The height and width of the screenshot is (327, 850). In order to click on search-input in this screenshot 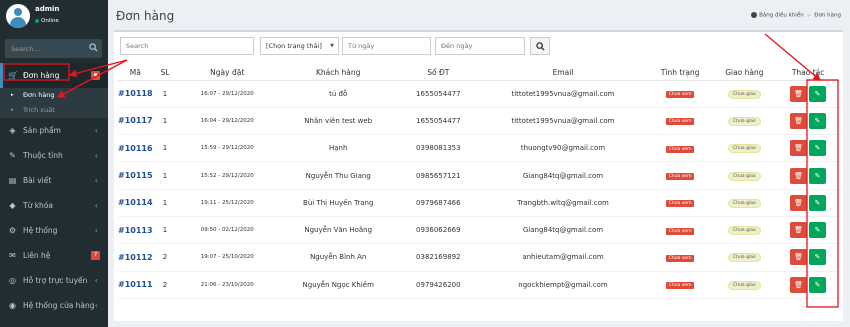, I will do `click(187, 46)`.